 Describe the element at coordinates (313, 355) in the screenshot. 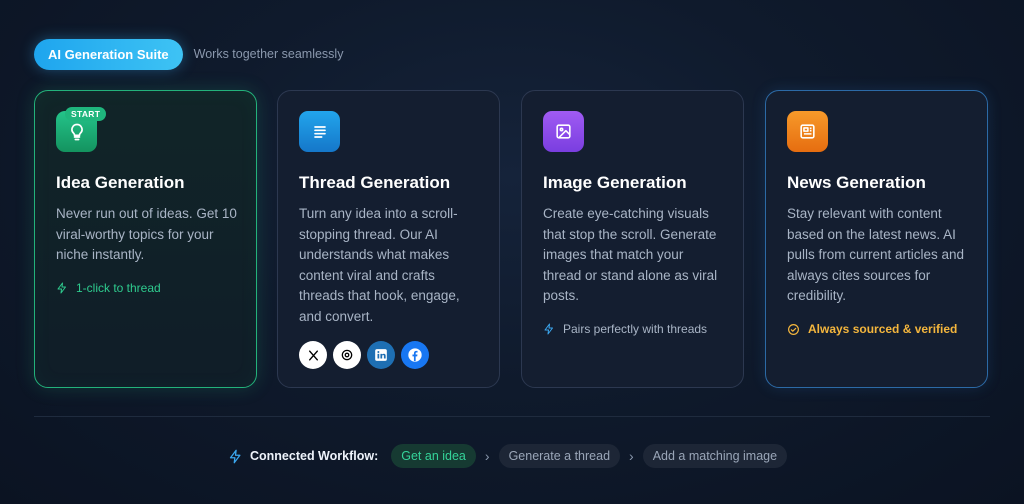

I see `x-icon` at that location.